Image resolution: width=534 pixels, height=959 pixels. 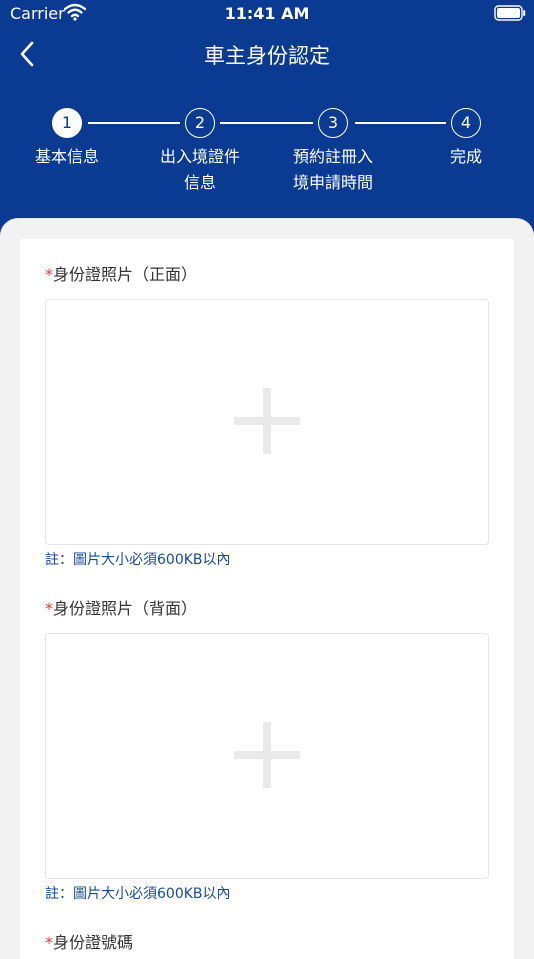 What do you see at coordinates (200, 170) in the screenshot?
I see `step-2-label: 出入境證件 信息` at bounding box center [200, 170].